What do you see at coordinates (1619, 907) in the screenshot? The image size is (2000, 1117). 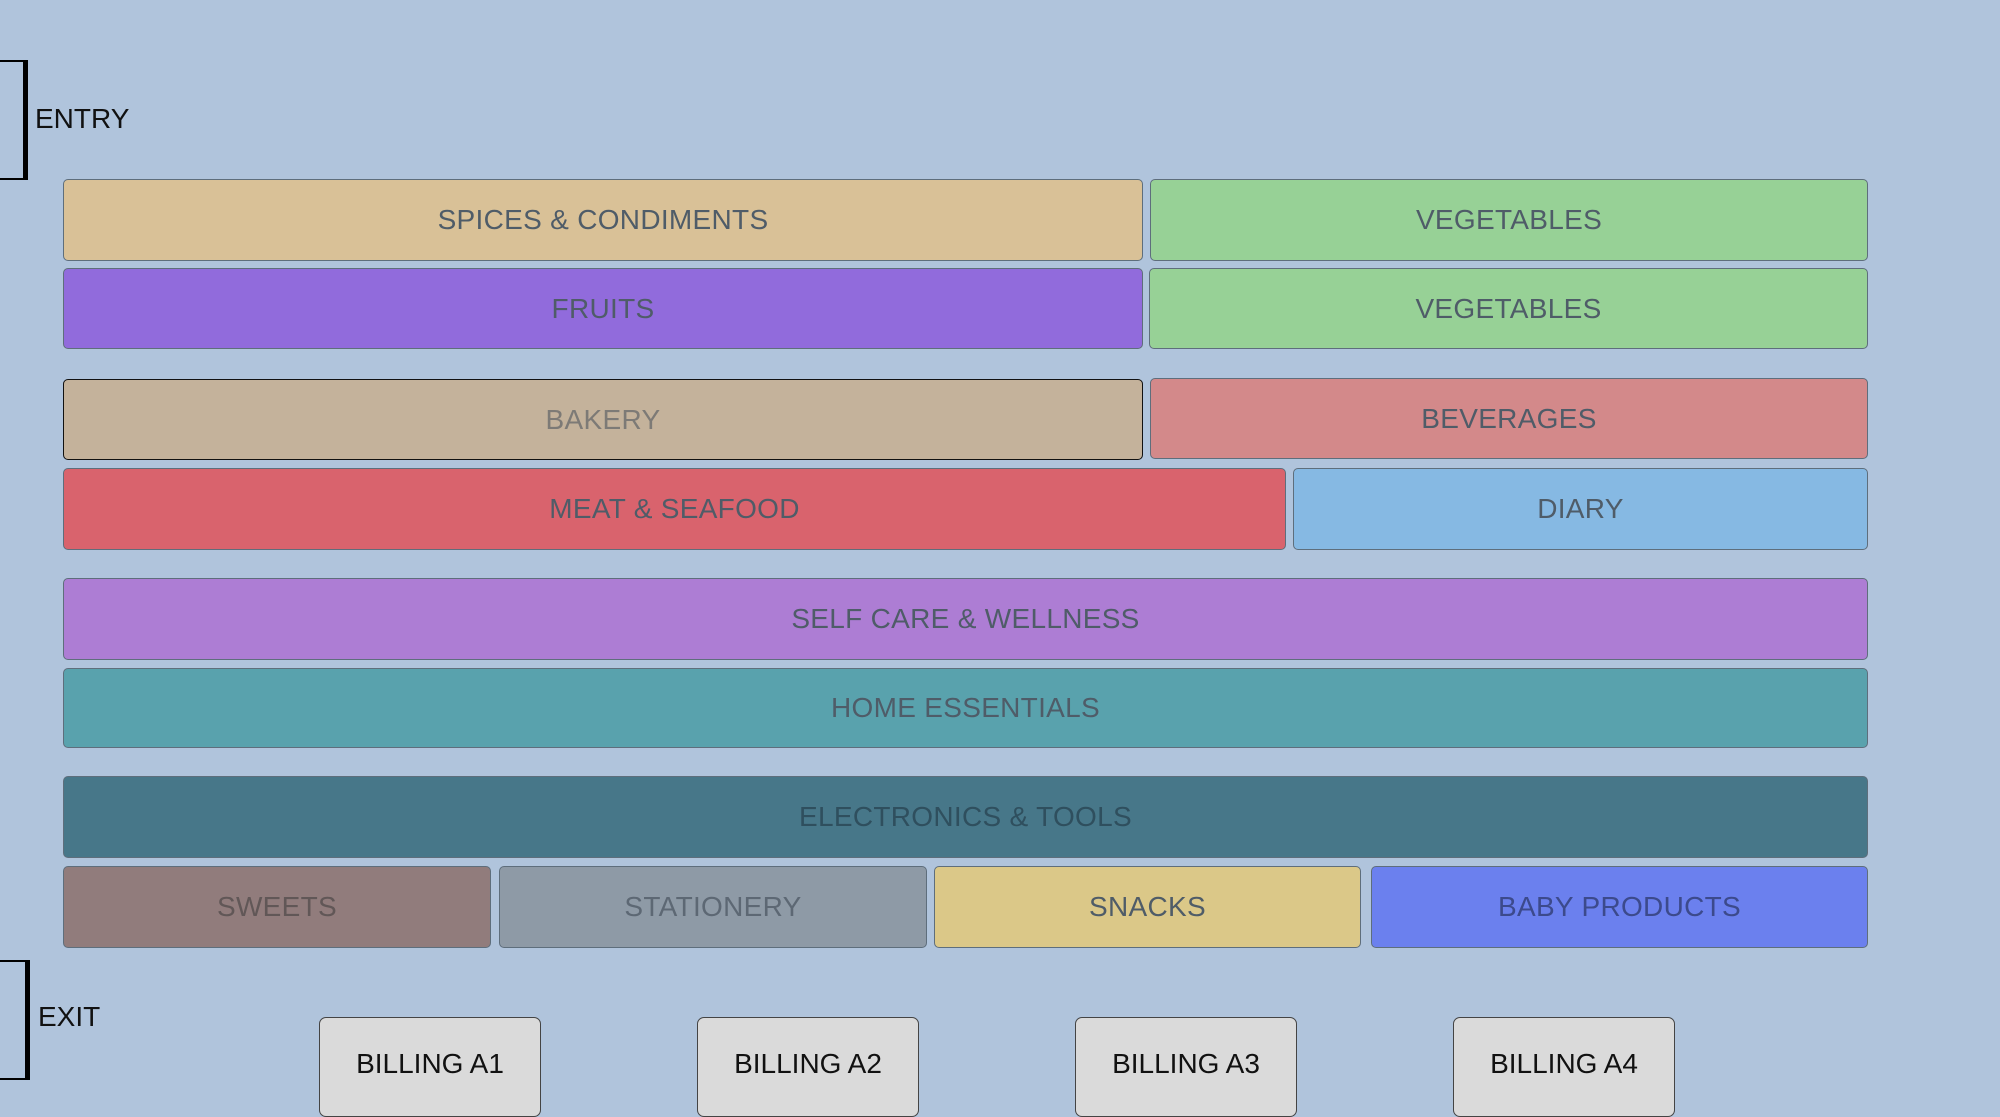 I see `aisle-baby-products: BABY PRODUCTS` at bounding box center [1619, 907].